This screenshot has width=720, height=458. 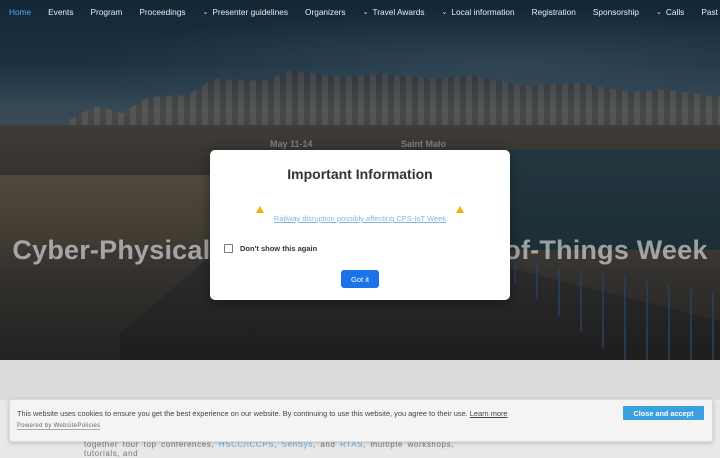 I want to click on dont-show-again-checkbox, so click(x=228, y=248).